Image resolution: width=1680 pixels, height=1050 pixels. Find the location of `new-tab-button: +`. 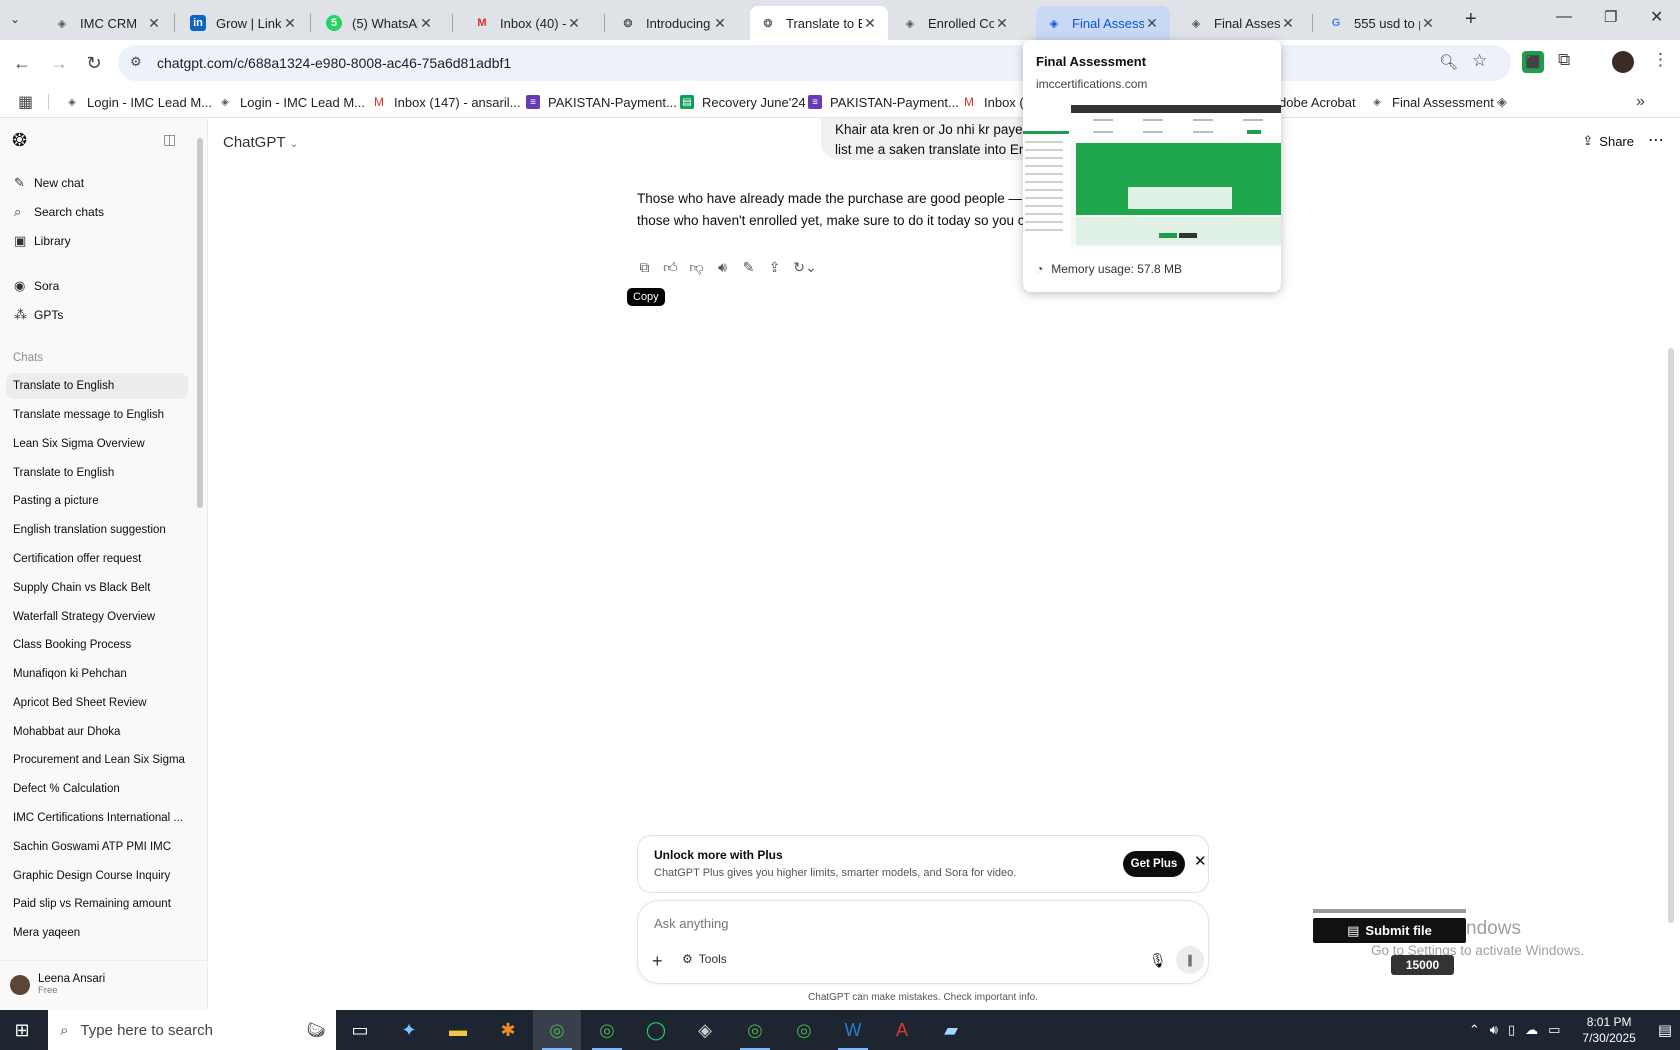

new-tab-button: + is located at coordinates (1471, 19).